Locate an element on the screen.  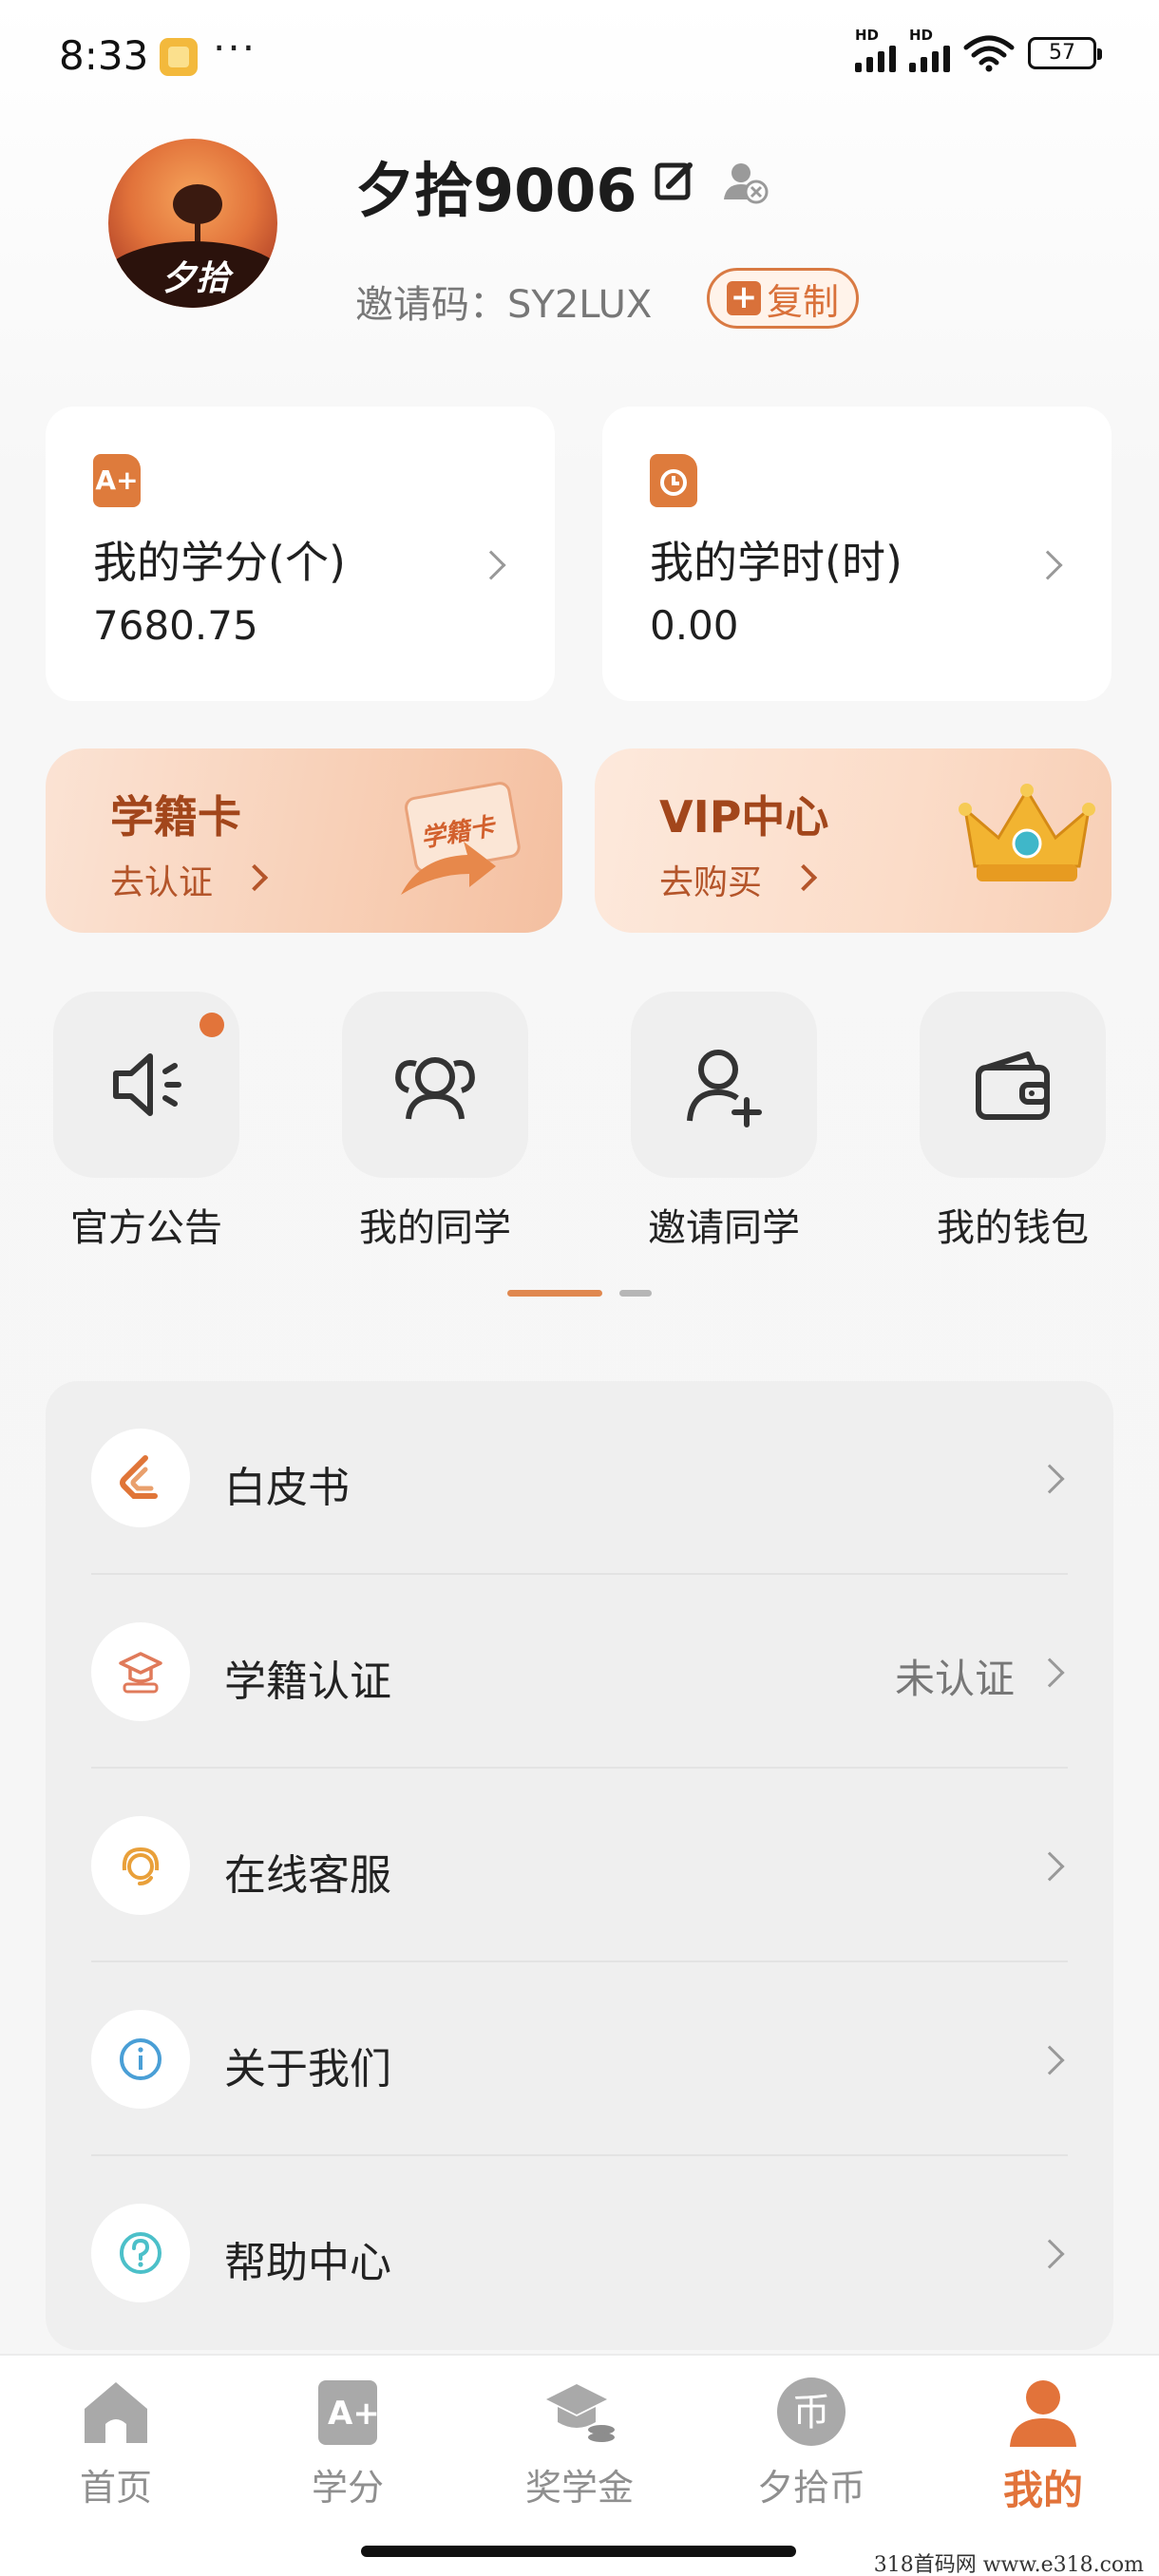
copy-button: + 复制 is located at coordinates (783, 298).